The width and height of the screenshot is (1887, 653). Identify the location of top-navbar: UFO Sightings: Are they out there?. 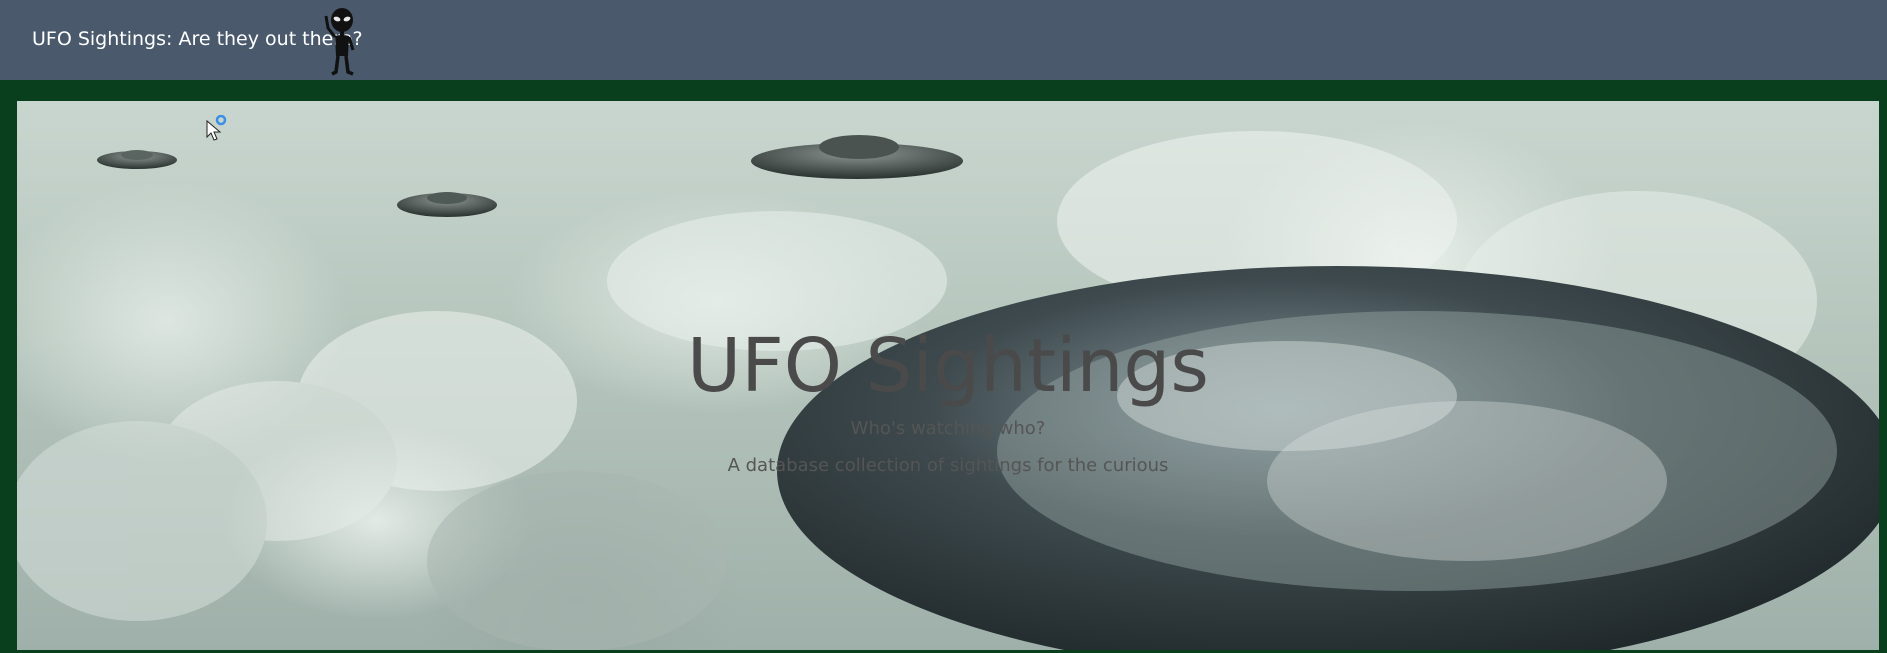
(943, 40).